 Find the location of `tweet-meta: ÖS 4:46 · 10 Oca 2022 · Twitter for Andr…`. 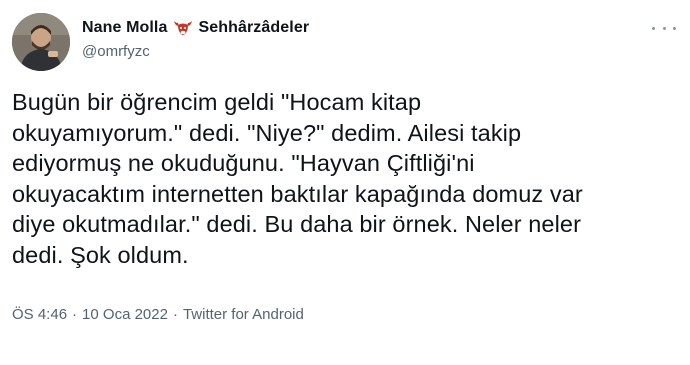

tweet-meta: ÖS 4:46 · 10 Oca 2022 · Twitter for Andr… is located at coordinates (158, 314).